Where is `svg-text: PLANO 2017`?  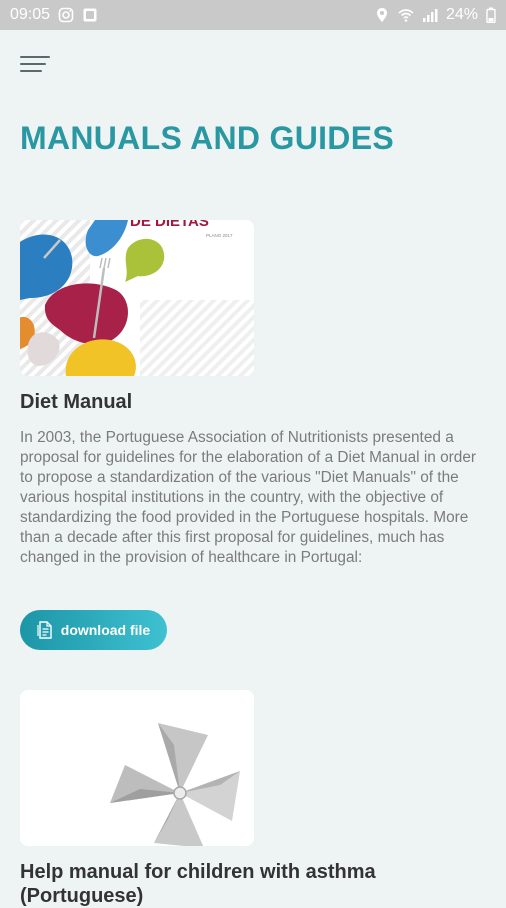
svg-text: PLANO 2017 is located at coordinates (219, 235).